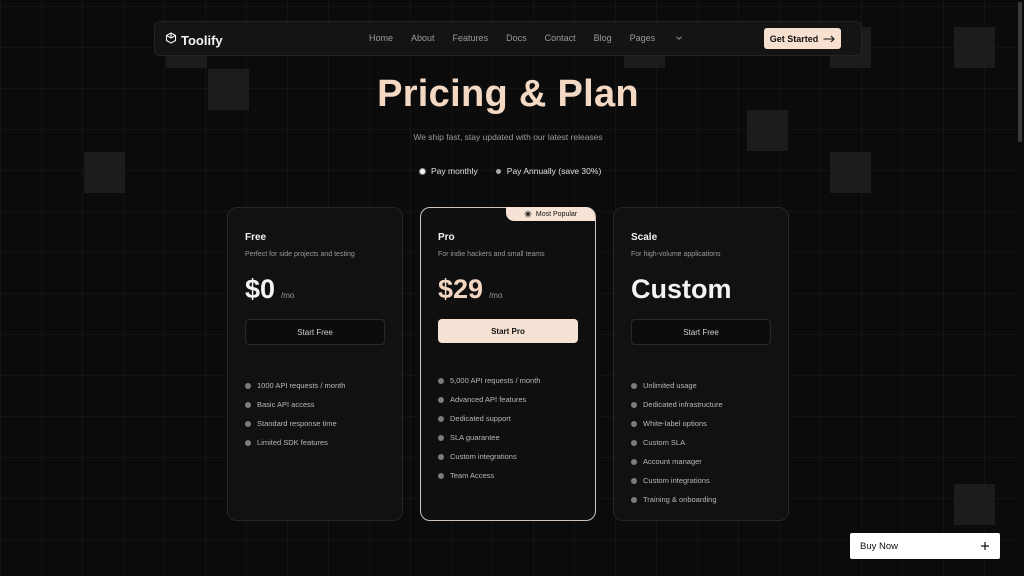 The image size is (1024, 576). Describe the element at coordinates (985, 546) in the screenshot. I see `plus-icon` at that location.